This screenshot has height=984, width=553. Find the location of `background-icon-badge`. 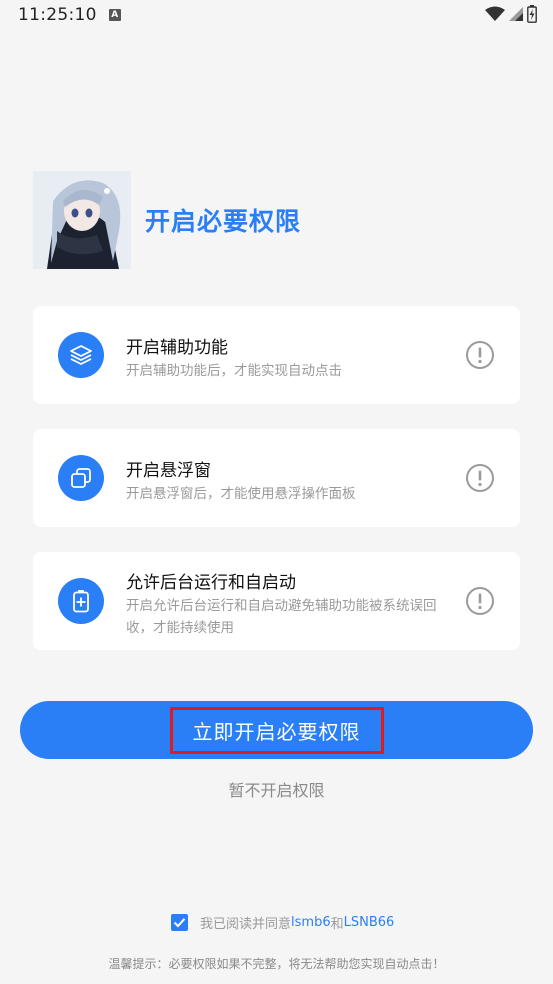

background-icon-badge is located at coordinates (81, 601).